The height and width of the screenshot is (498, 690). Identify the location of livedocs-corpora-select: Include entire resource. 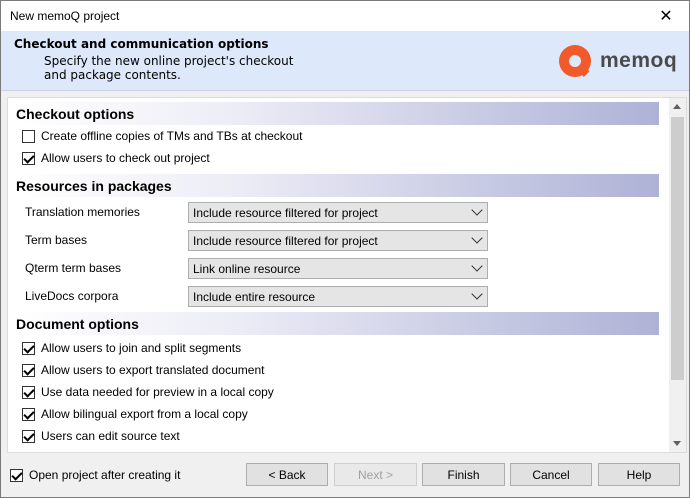
(338, 296).